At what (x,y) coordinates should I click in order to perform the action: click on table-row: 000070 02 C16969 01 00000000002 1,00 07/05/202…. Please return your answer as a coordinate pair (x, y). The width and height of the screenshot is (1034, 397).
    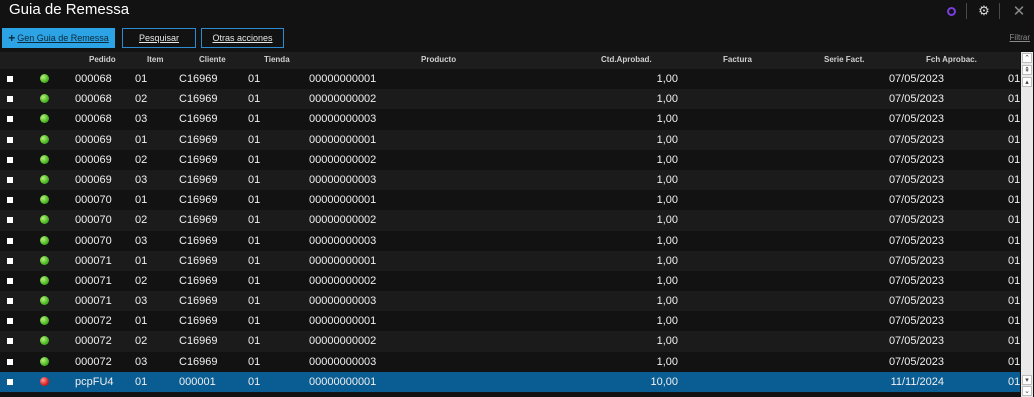
    Looking at the image, I should click on (510, 220).